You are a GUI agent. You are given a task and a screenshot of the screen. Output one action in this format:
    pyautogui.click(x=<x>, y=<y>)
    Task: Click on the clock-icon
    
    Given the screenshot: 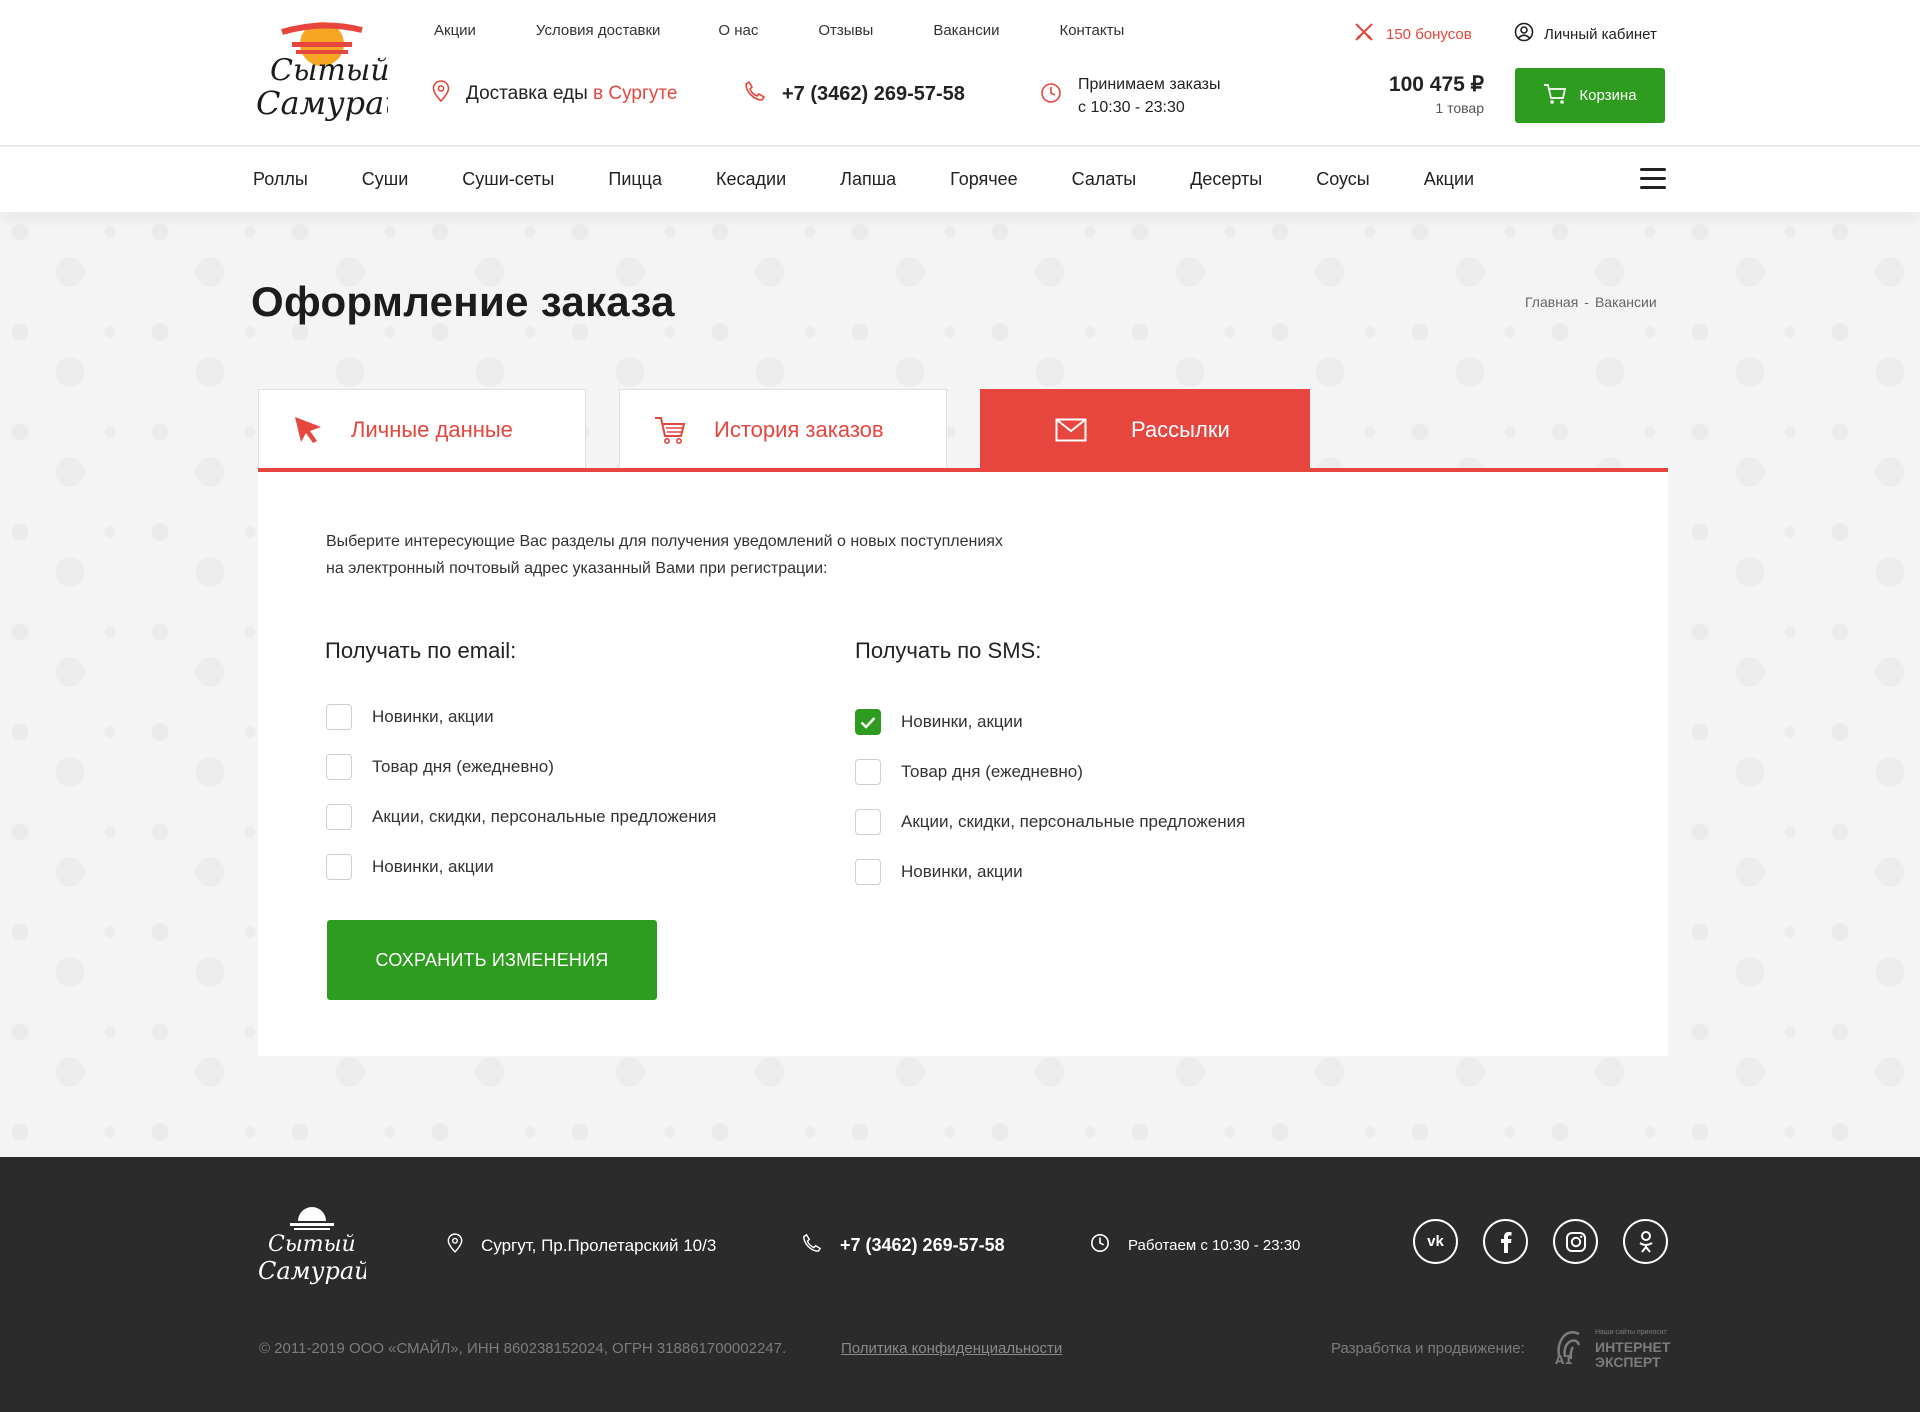 What is the action you would take?
    pyautogui.click(x=1100, y=1245)
    